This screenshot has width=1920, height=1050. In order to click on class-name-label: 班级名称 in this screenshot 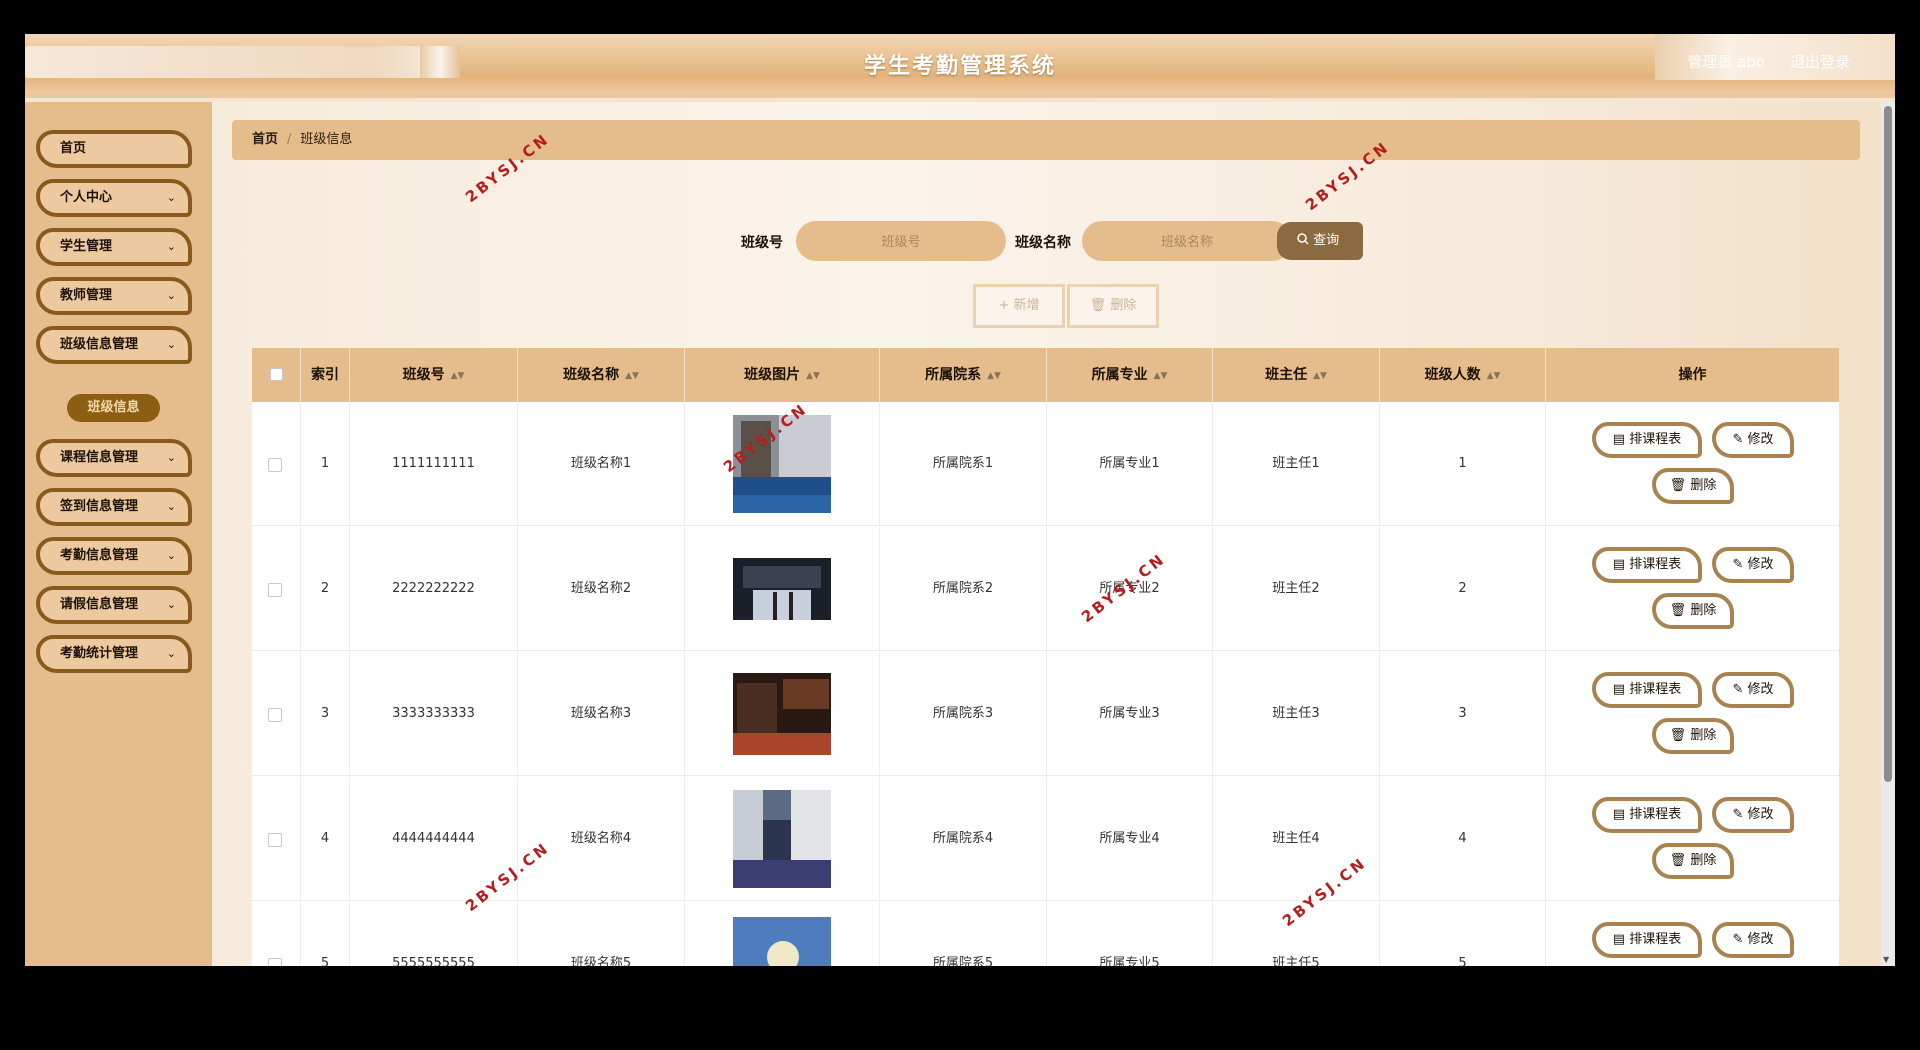, I will do `click(1043, 243)`.